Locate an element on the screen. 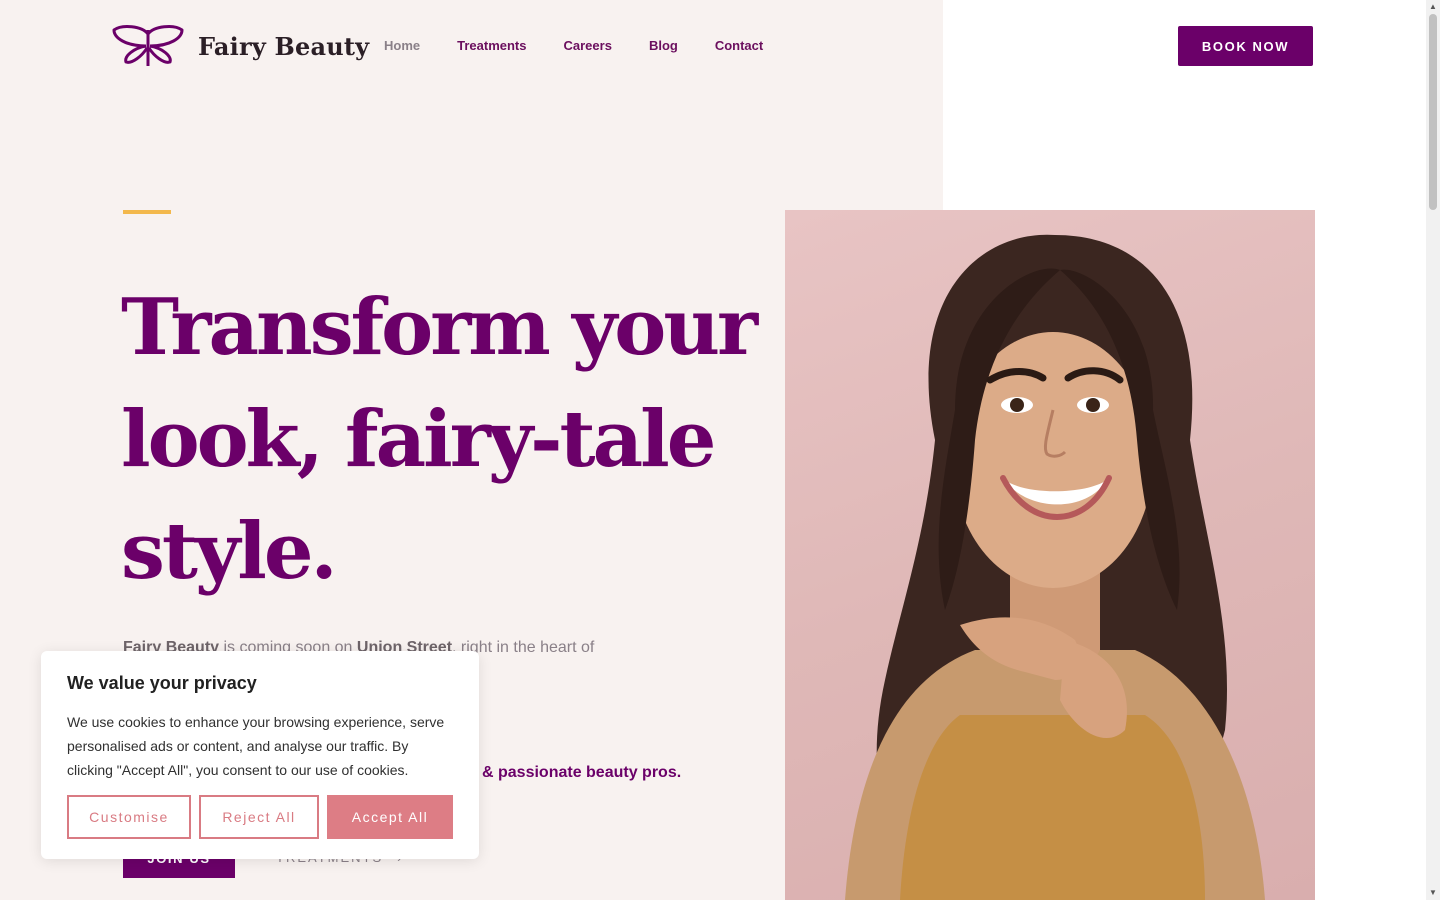  main-nav: Home Treatments Careers Blog Contact is located at coordinates (592, 45).